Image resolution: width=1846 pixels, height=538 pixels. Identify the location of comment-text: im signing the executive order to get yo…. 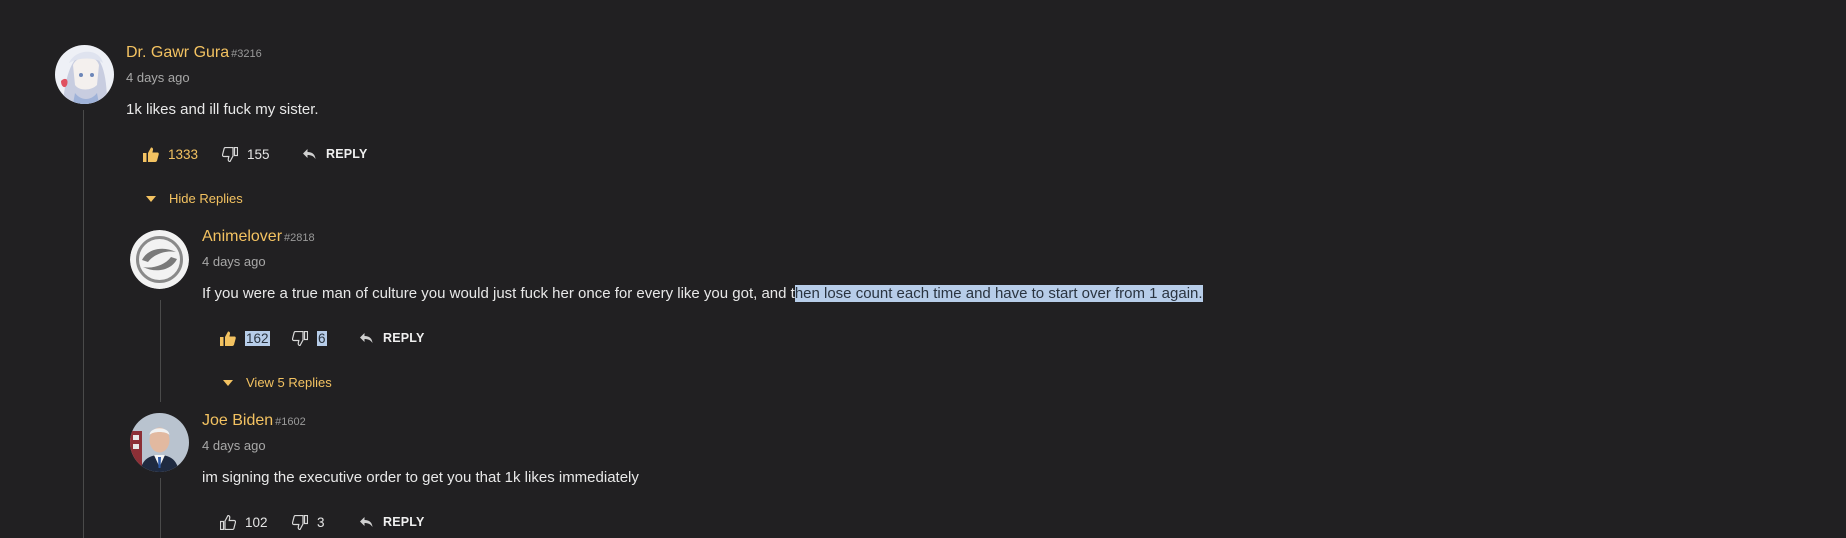
(420, 477).